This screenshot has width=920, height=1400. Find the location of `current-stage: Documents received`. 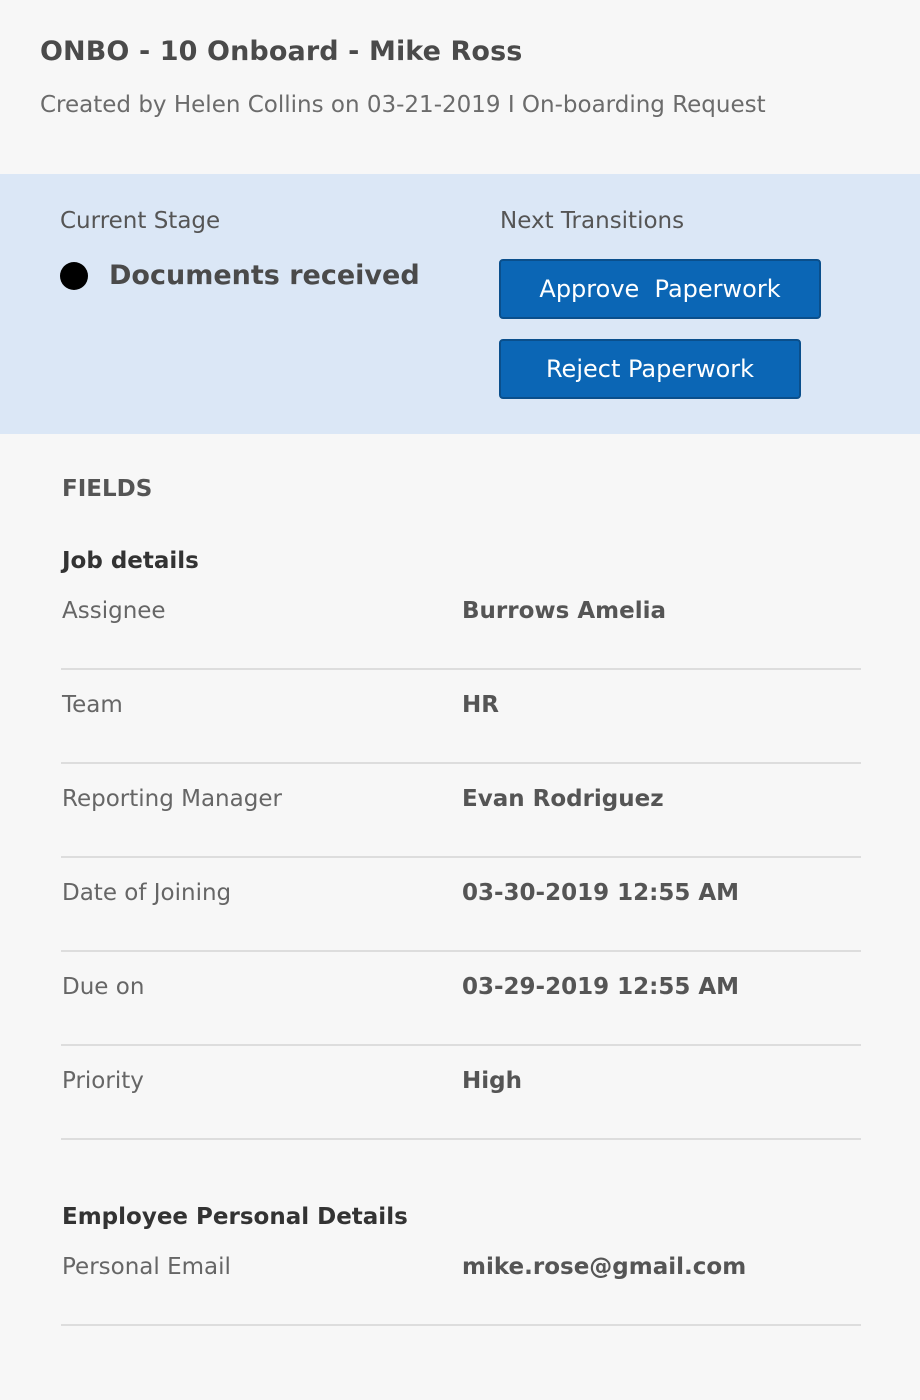

current-stage: Documents received is located at coordinates (240, 275).